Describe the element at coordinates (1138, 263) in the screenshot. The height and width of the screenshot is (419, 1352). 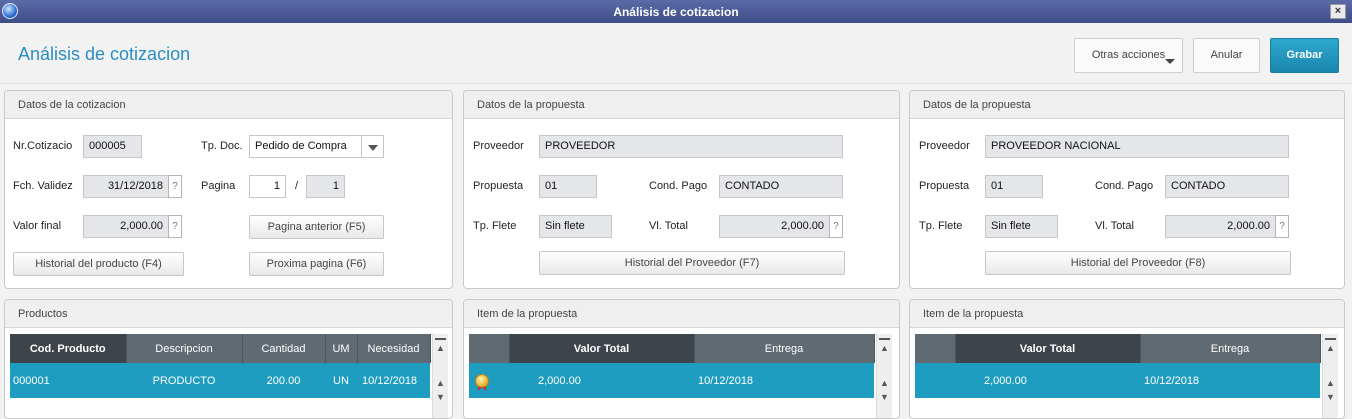
I see `supplier-history-button: Historial del Proveedor (F8)` at that location.